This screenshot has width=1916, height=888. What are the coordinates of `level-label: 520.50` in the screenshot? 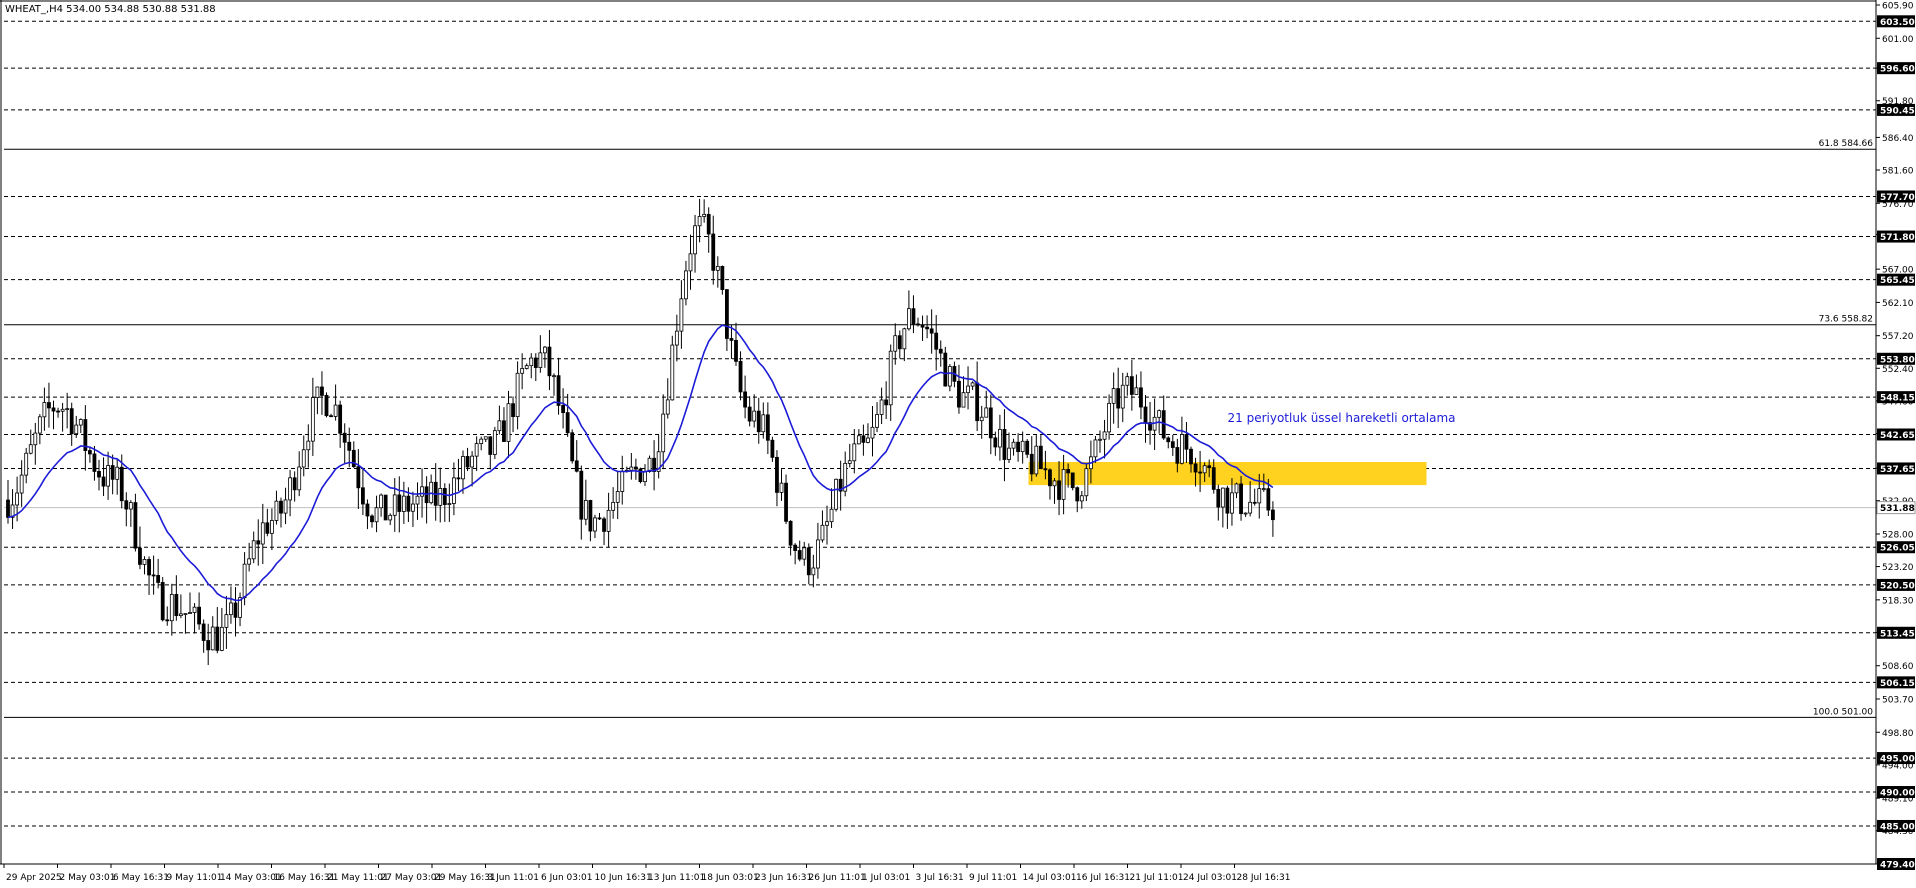 It's located at (1897, 586).